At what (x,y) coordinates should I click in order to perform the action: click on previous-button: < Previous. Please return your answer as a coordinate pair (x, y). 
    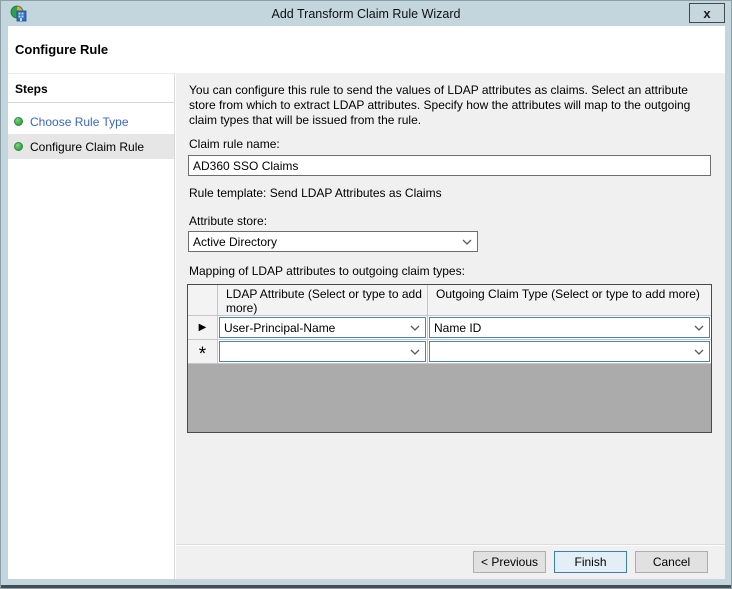
    Looking at the image, I should click on (509, 562).